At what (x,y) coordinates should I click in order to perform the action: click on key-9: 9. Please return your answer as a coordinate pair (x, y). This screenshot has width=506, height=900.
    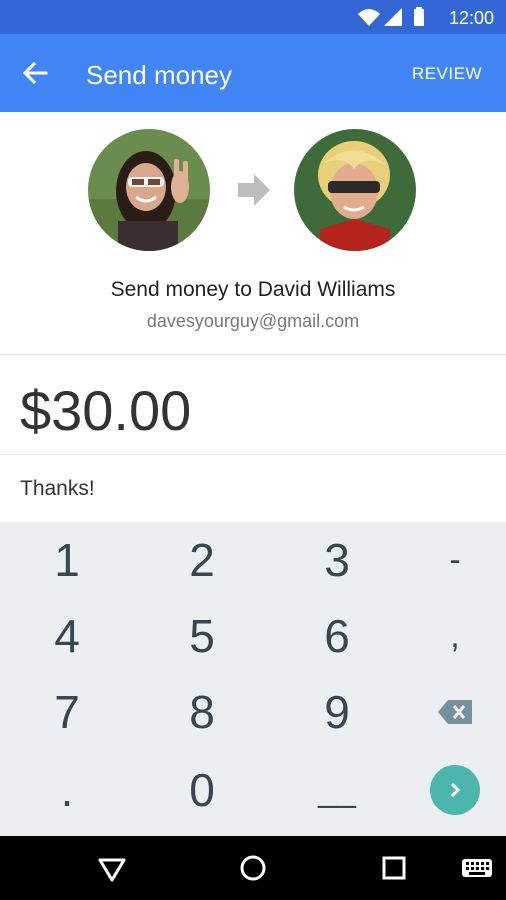
    Looking at the image, I should click on (337, 712).